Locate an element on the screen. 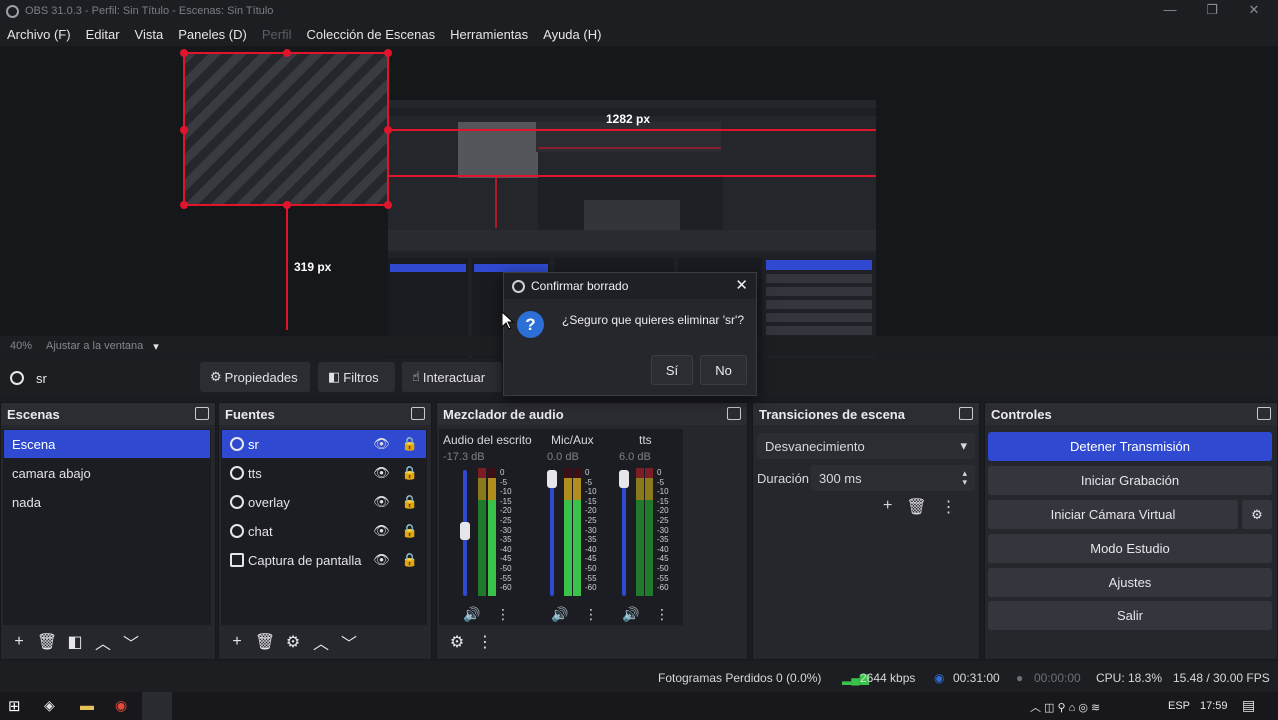  source-label: chat is located at coordinates (260, 531).